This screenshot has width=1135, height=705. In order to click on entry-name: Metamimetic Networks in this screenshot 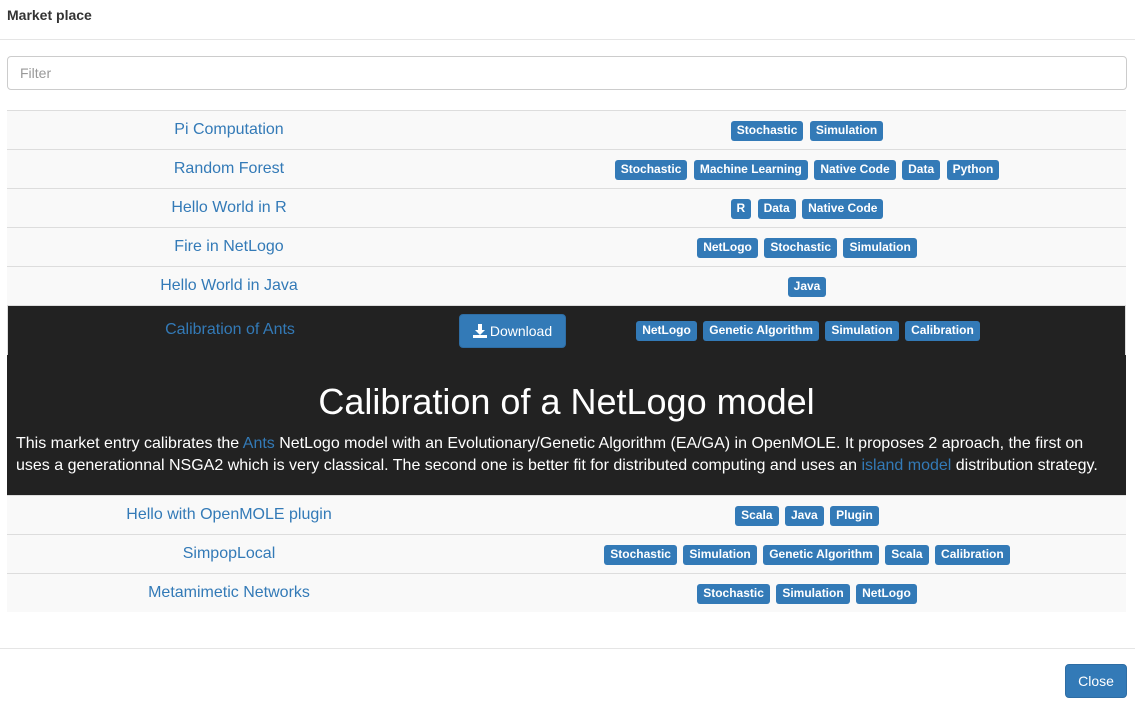, I will do `click(229, 593)`.